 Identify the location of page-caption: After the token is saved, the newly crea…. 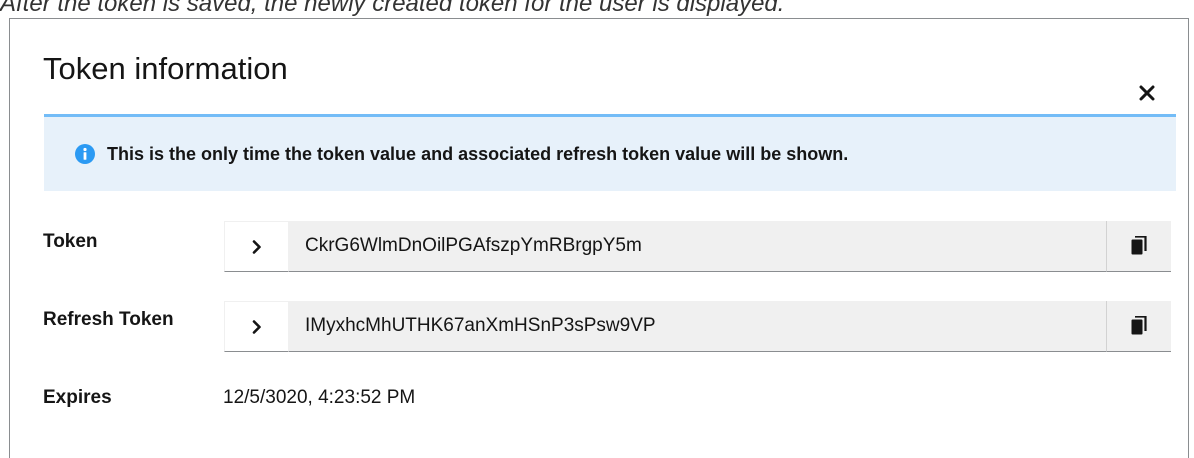
(392, 8).